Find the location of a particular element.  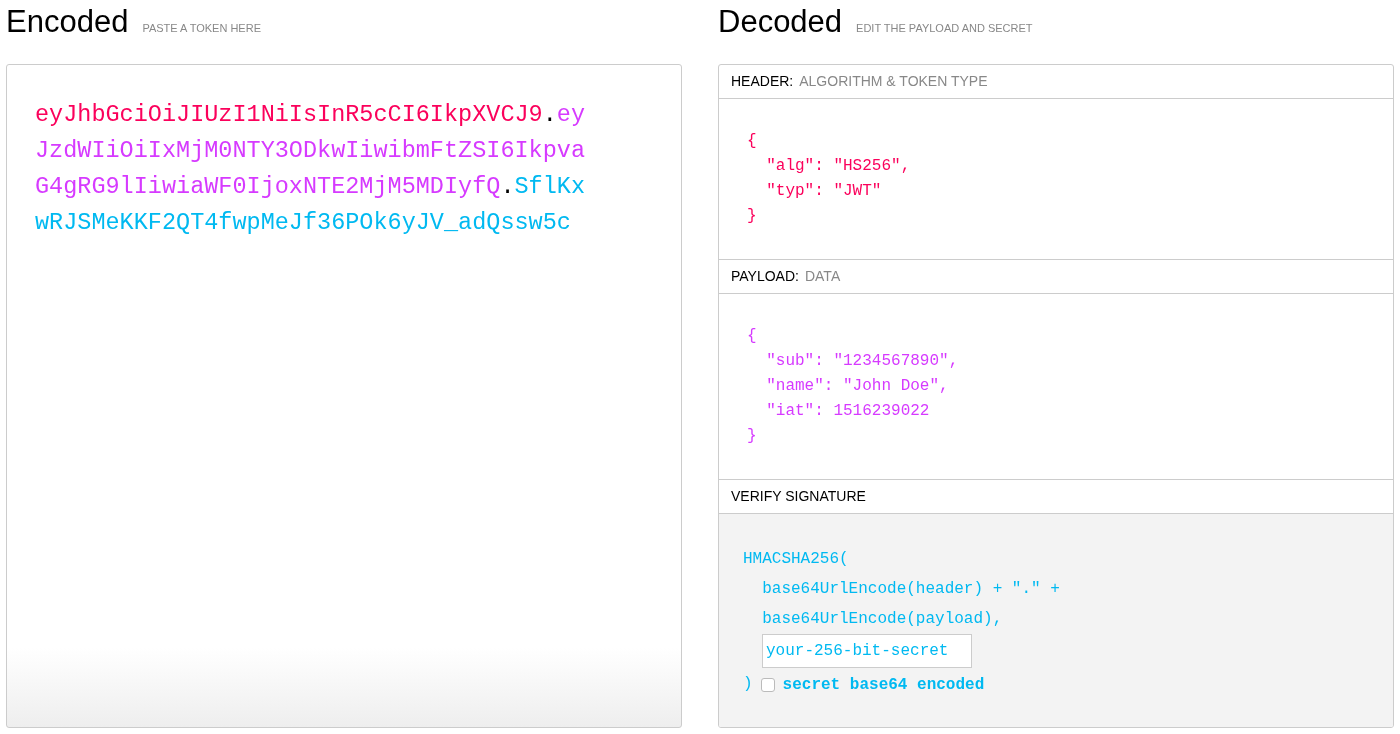

code-line: "iat": 1516239022 is located at coordinates (848, 411).